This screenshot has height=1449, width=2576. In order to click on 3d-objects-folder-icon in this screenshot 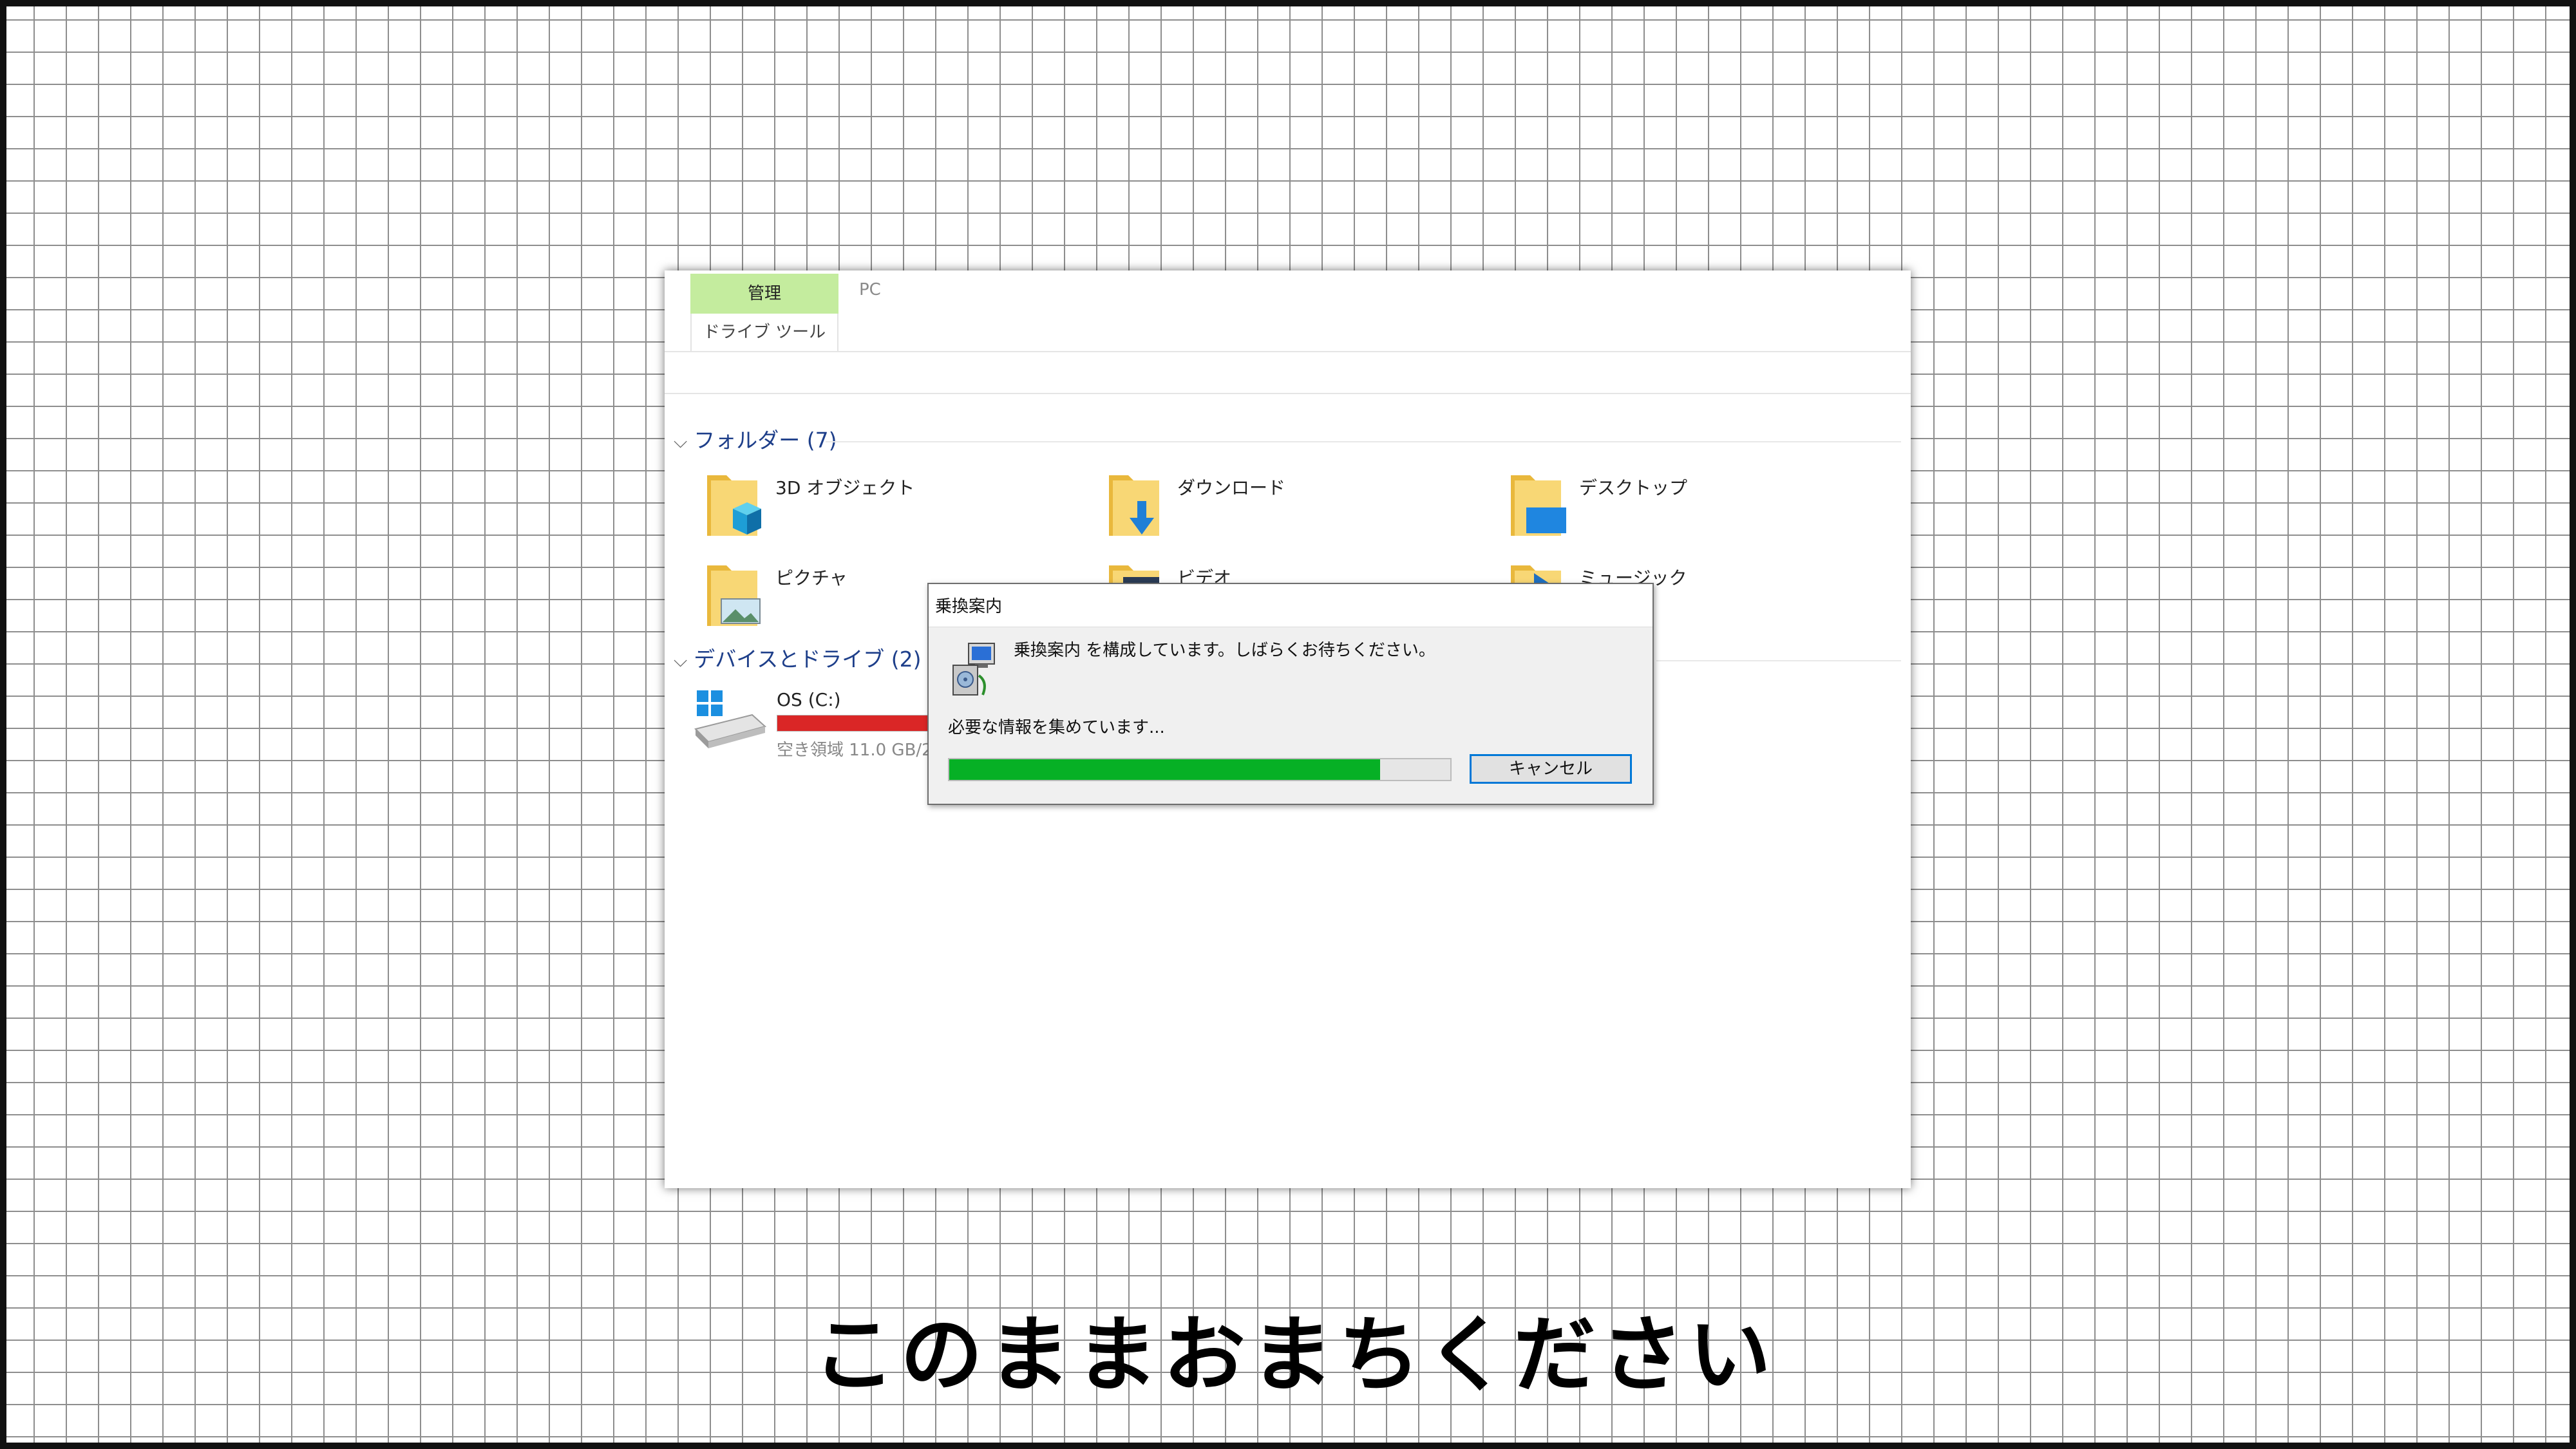, I will do `click(734, 506)`.